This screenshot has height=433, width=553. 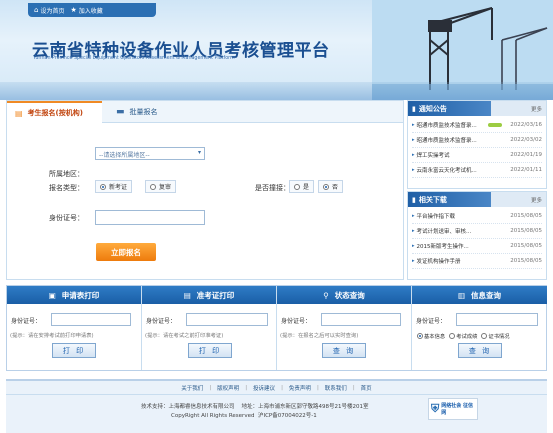 What do you see at coordinates (477, 140) in the screenshot?
I see `list-item: 昭通市质监技术监督录...2022/03/02` at bounding box center [477, 140].